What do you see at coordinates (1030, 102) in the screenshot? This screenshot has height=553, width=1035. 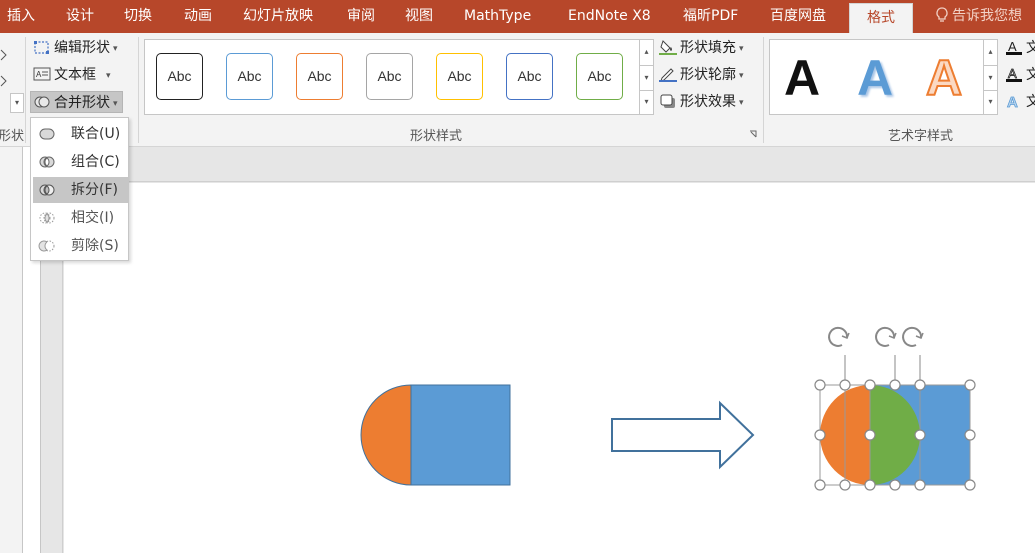 I see `text-effects-label: 文` at bounding box center [1030, 102].